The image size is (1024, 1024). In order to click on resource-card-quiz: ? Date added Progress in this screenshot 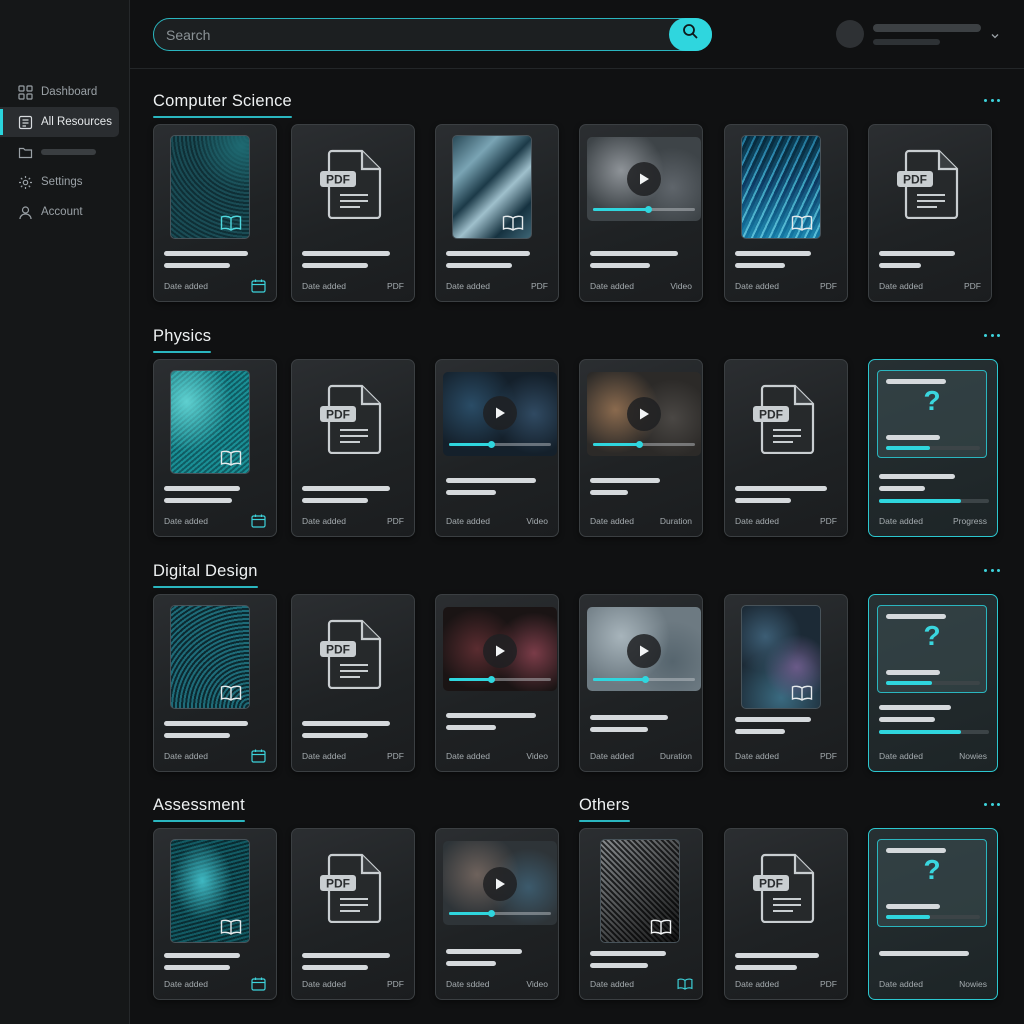, I will do `click(933, 448)`.